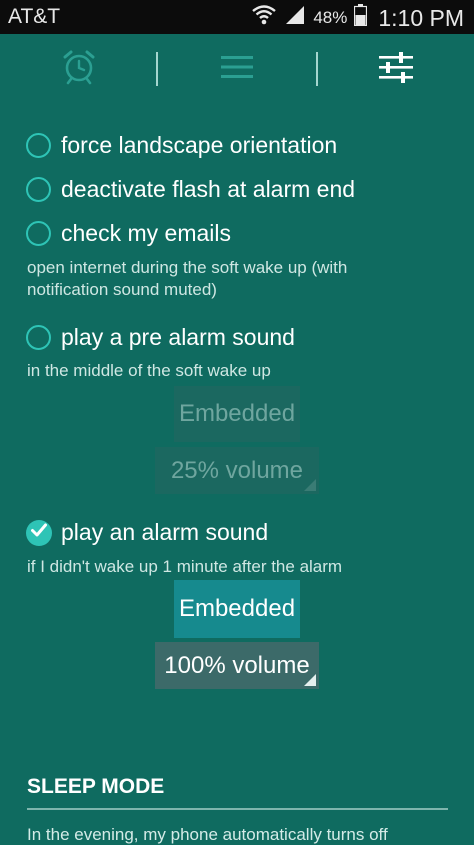 The height and width of the screenshot is (845, 474). Describe the element at coordinates (96, 786) in the screenshot. I see `sleep-mode-title: SLEEP MODE` at that location.